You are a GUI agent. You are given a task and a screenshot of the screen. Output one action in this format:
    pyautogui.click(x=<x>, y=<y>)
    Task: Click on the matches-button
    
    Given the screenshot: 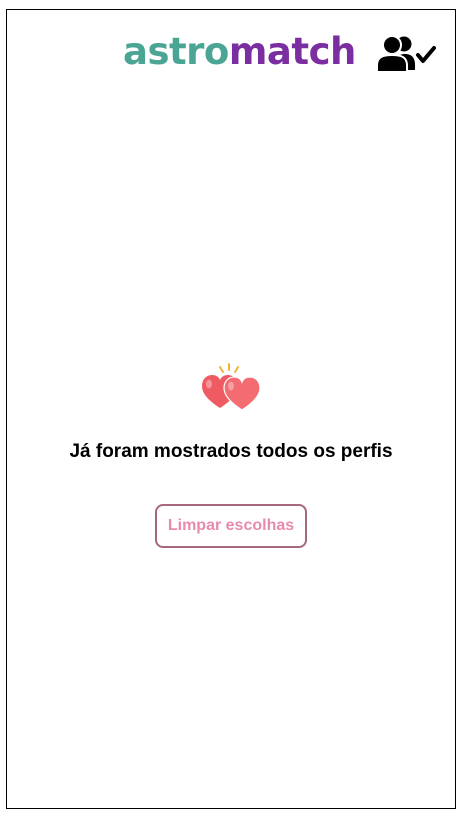 What is the action you would take?
    pyautogui.click(x=407, y=54)
    